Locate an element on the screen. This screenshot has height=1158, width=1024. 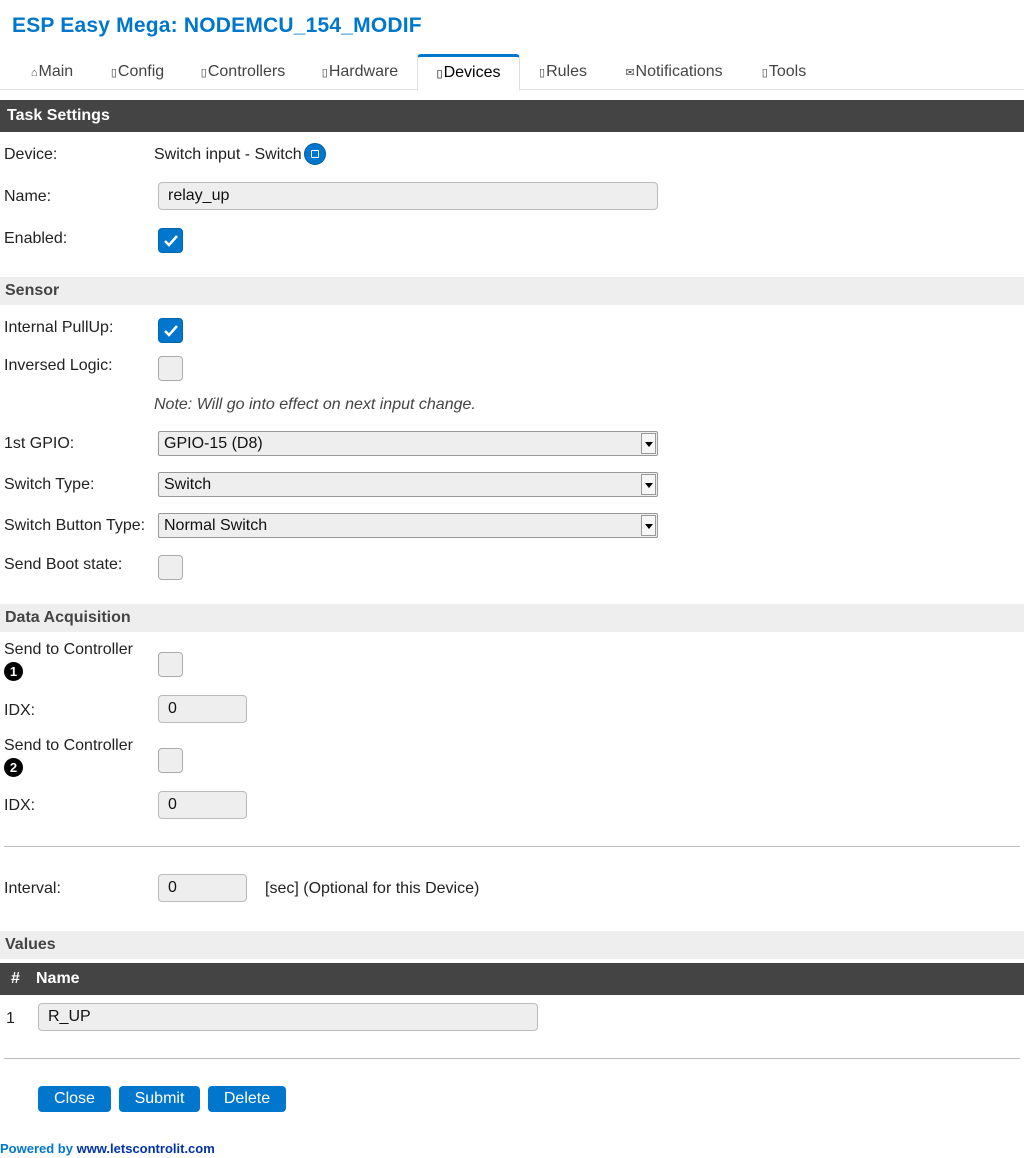
tab-label: Controllers is located at coordinates (246, 71).